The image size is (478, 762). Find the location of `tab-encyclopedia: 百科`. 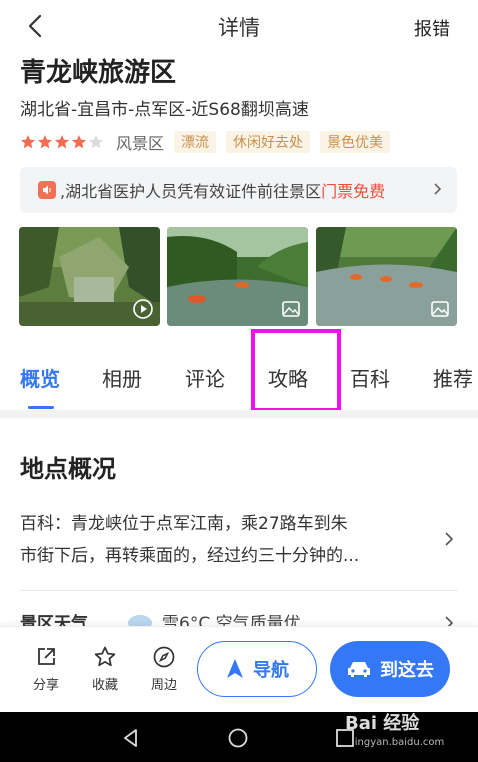

tab-encyclopedia: 百科 is located at coordinates (370, 377).